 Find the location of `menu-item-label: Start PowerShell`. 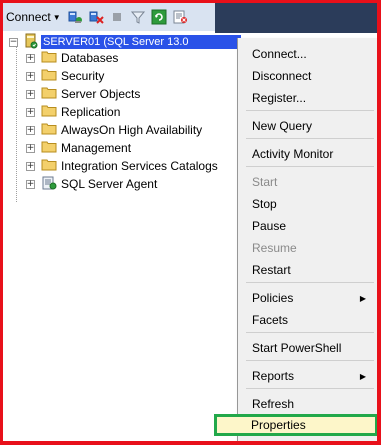

menu-item-label: Start PowerShell is located at coordinates (297, 348).